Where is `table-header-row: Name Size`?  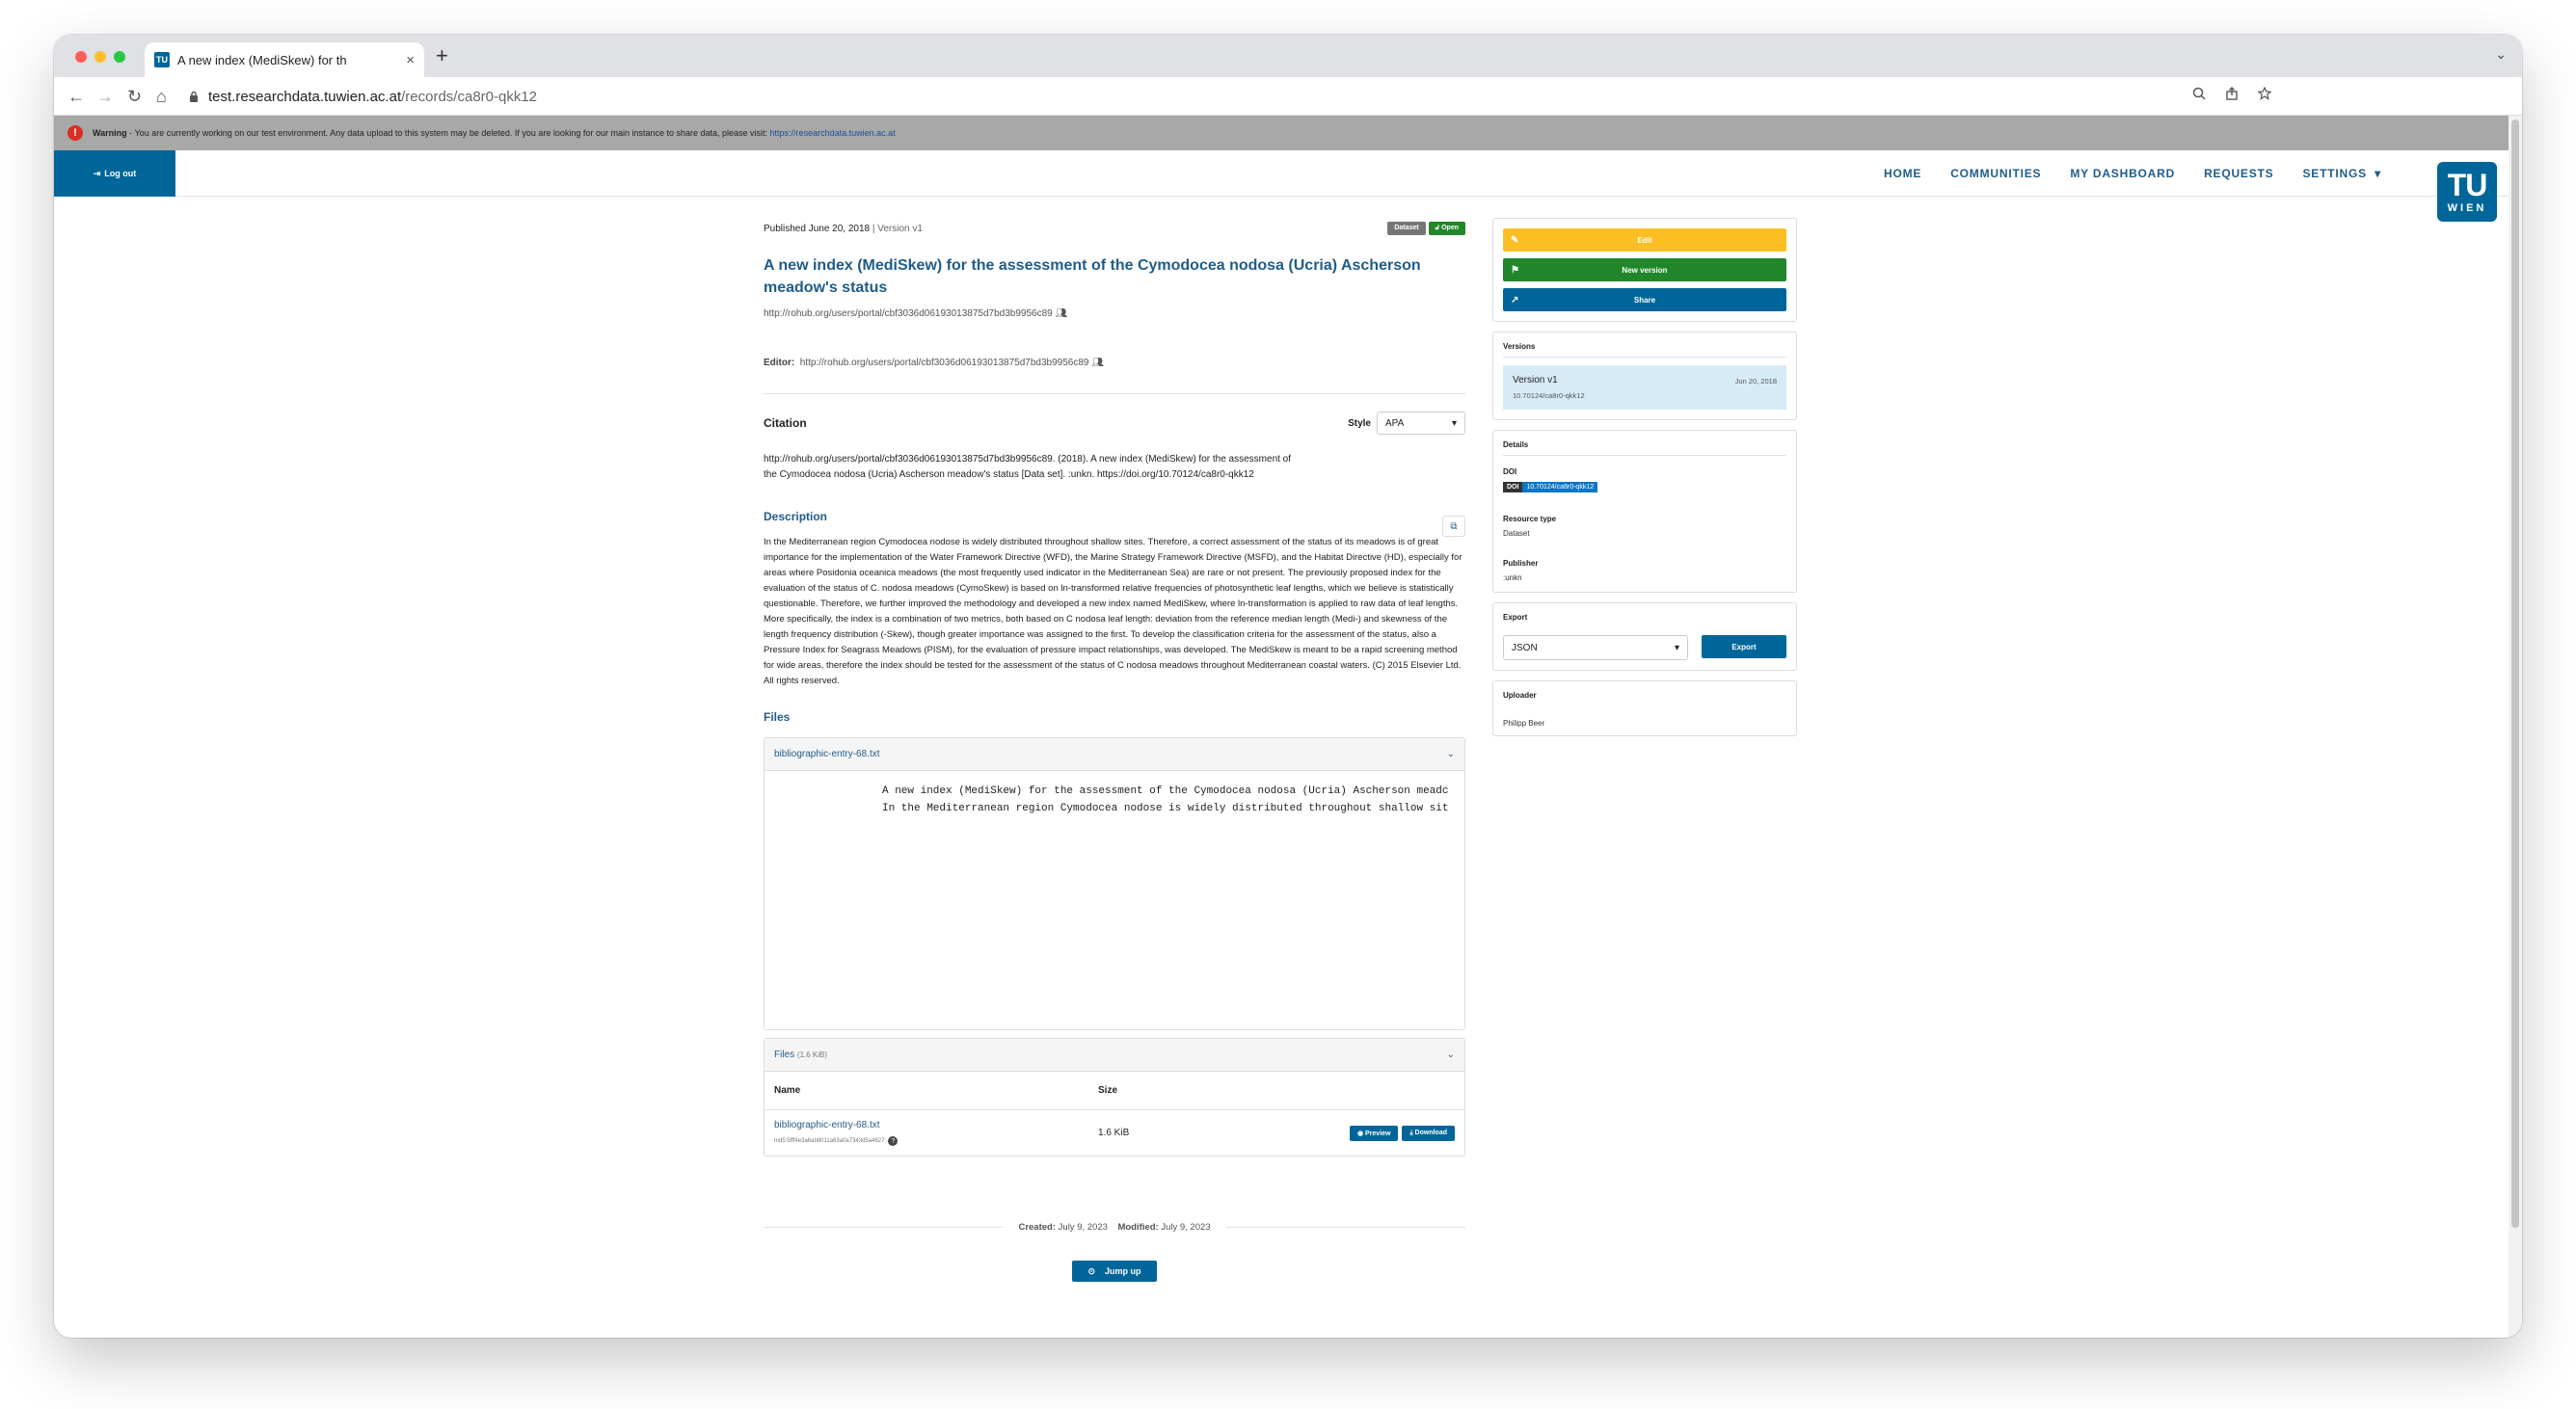 table-header-row: Name Size is located at coordinates (1115, 1091).